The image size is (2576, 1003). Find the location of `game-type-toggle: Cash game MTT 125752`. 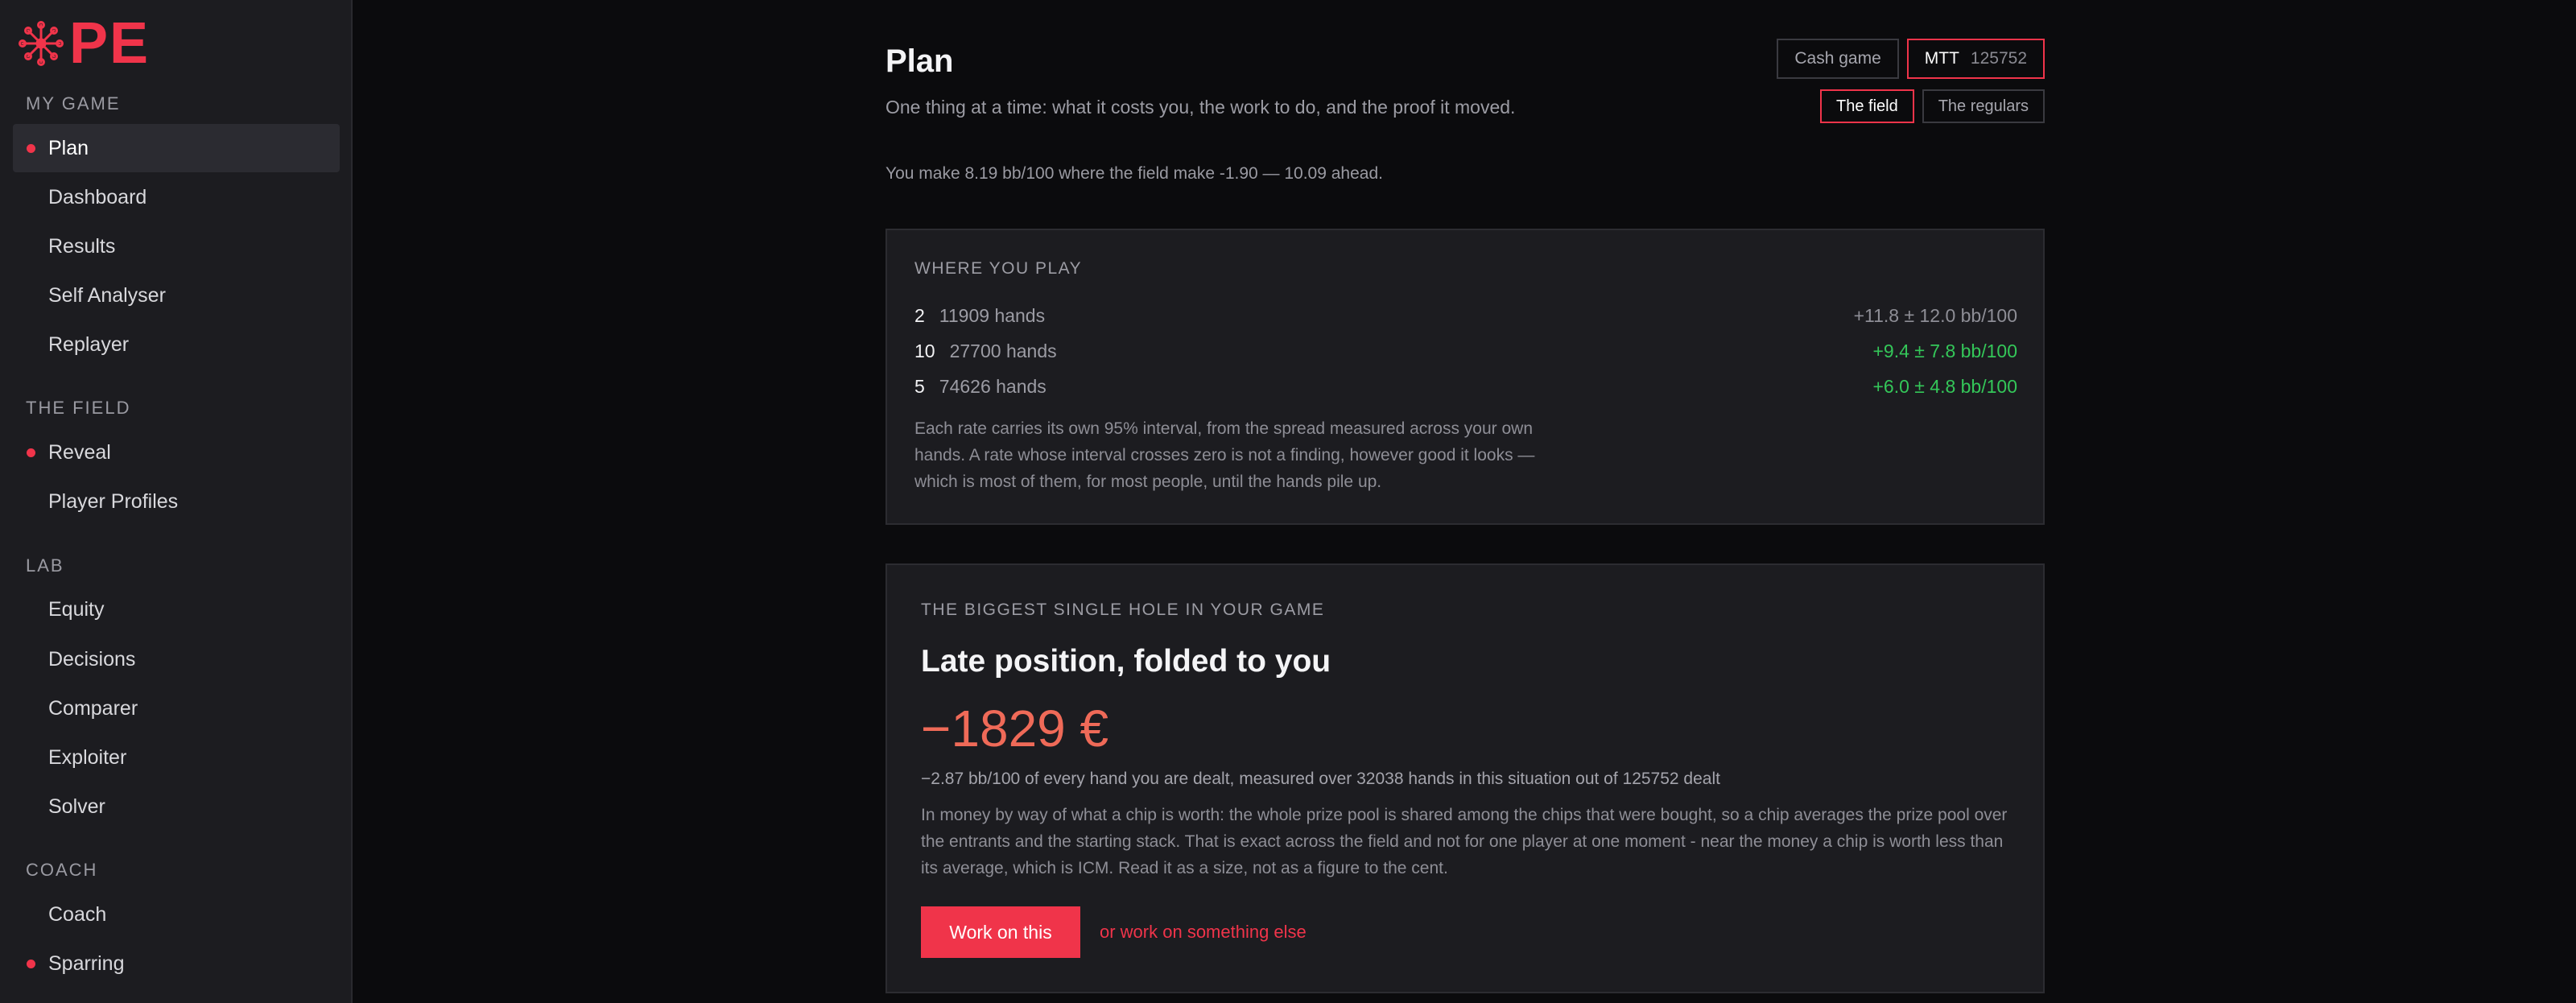

game-type-toggle: Cash game MTT 125752 is located at coordinates (1911, 59).